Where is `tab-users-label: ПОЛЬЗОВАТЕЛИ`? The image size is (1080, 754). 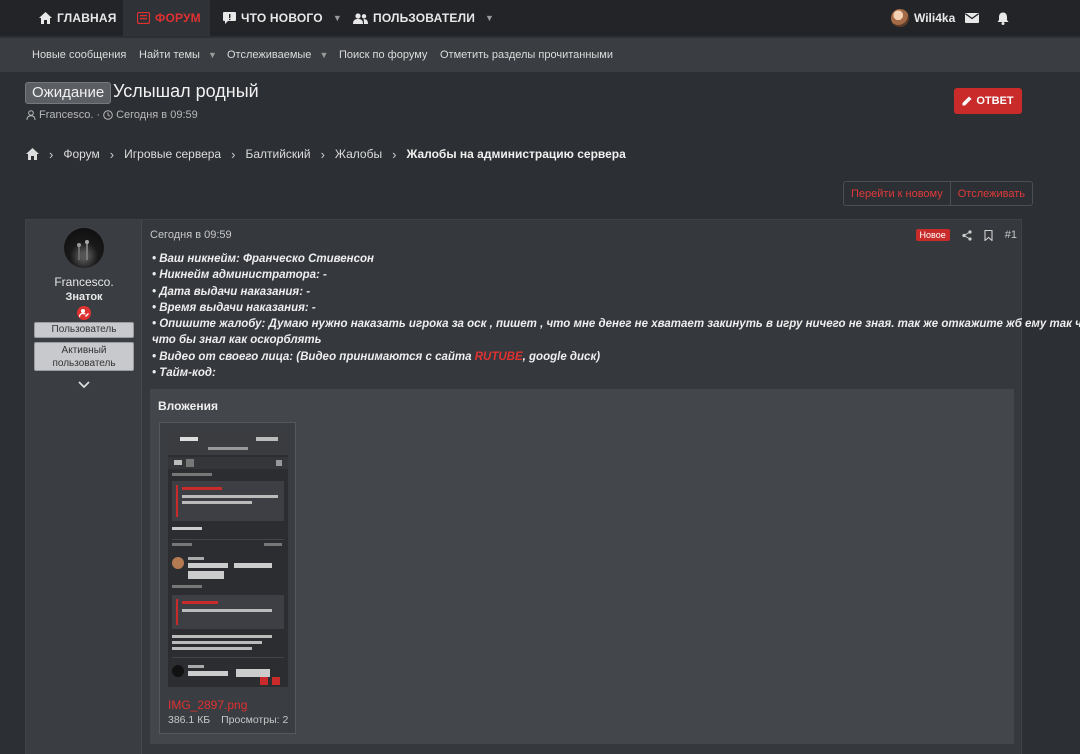
tab-users-label: ПОЛЬЗОВАТЕЛИ is located at coordinates (424, 18).